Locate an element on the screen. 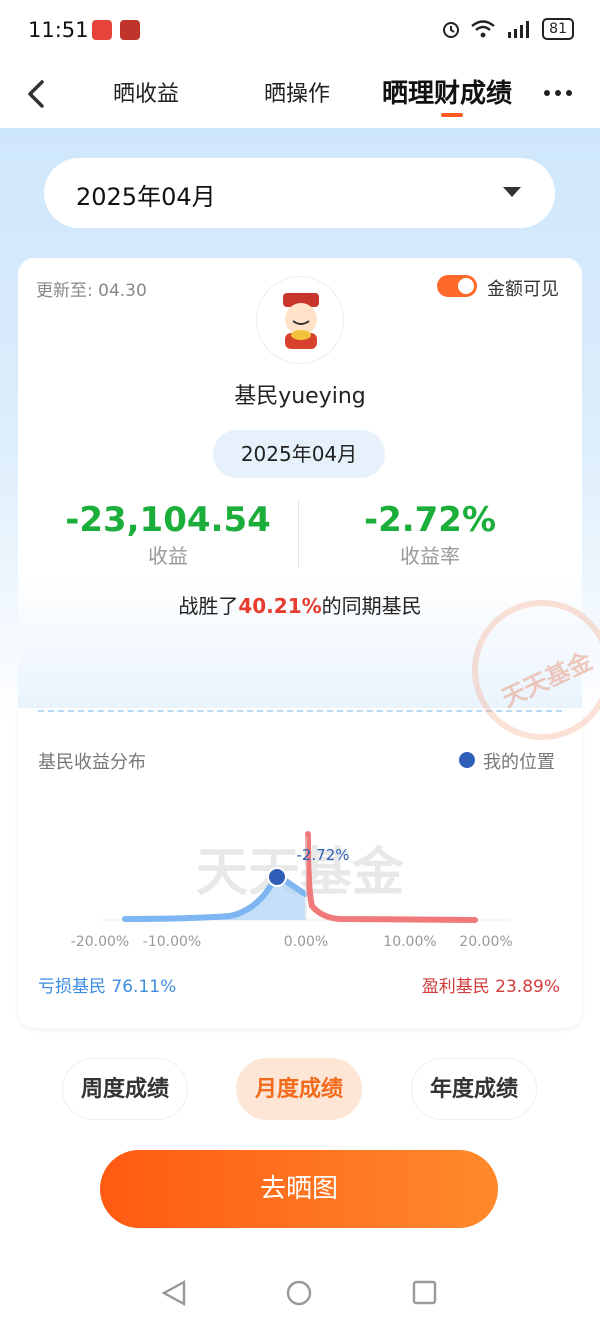 This screenshot has height=1324, width=600. x-tick-label: -20.00% is located at coordinates (100, 942).